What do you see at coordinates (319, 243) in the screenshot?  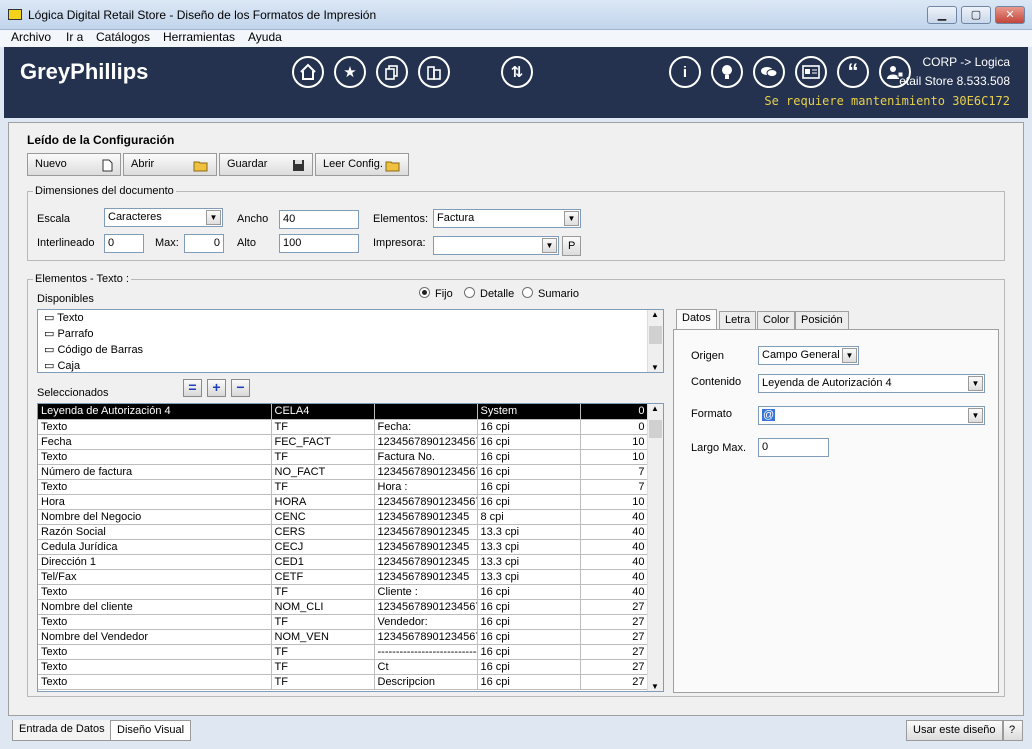 I see `alto-field: 100` at bounding box center [319, 243].